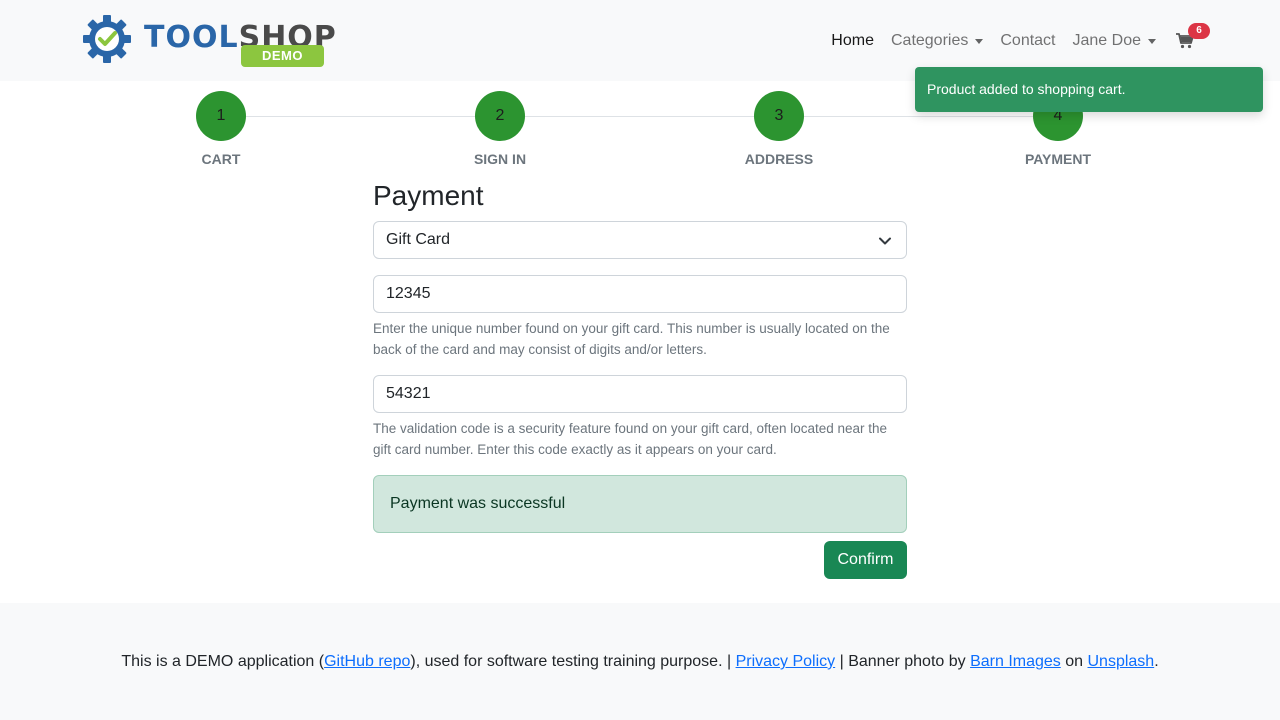 The image size is (1280, 720). Describe the element at coordinates (282, 56) in the screenshot. I see `logo-demo-badge: DEMO` at that location.